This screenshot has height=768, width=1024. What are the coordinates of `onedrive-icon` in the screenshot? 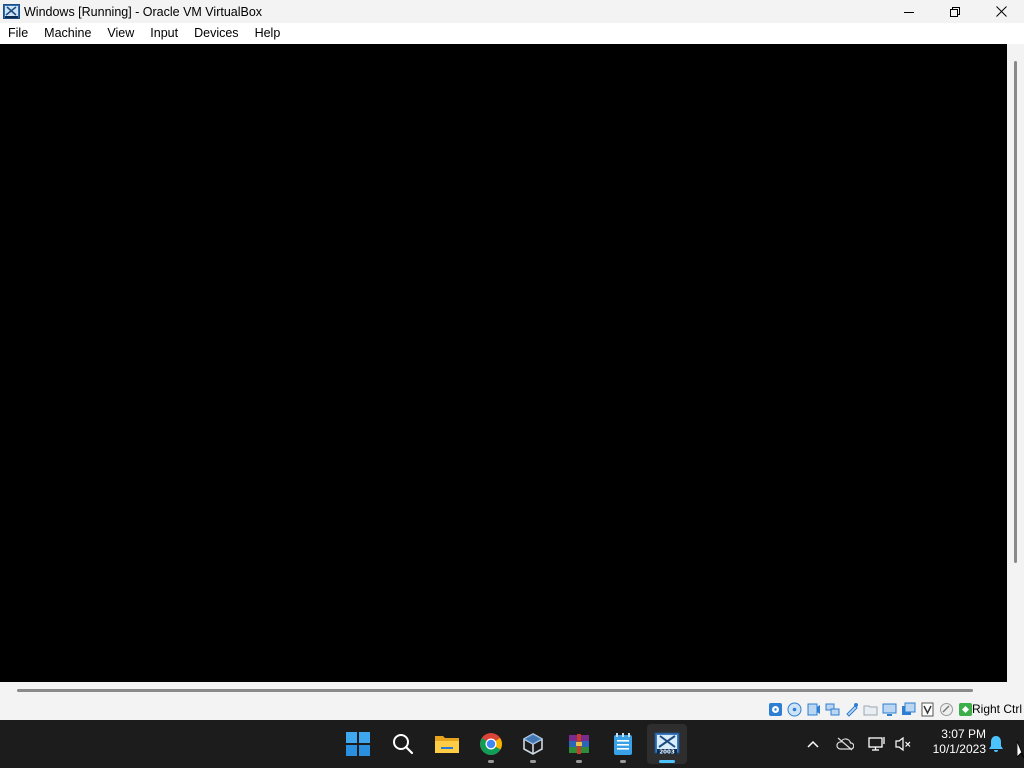 It's located at (845, 744).